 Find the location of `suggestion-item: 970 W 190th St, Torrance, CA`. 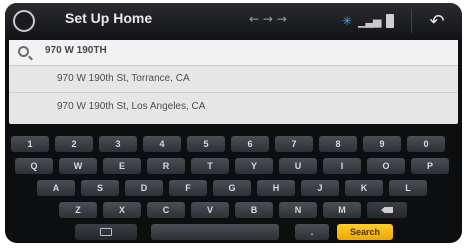

suggestion-item: 970 W 190th St, Torrance, CA is located at coordinates (233, 80).